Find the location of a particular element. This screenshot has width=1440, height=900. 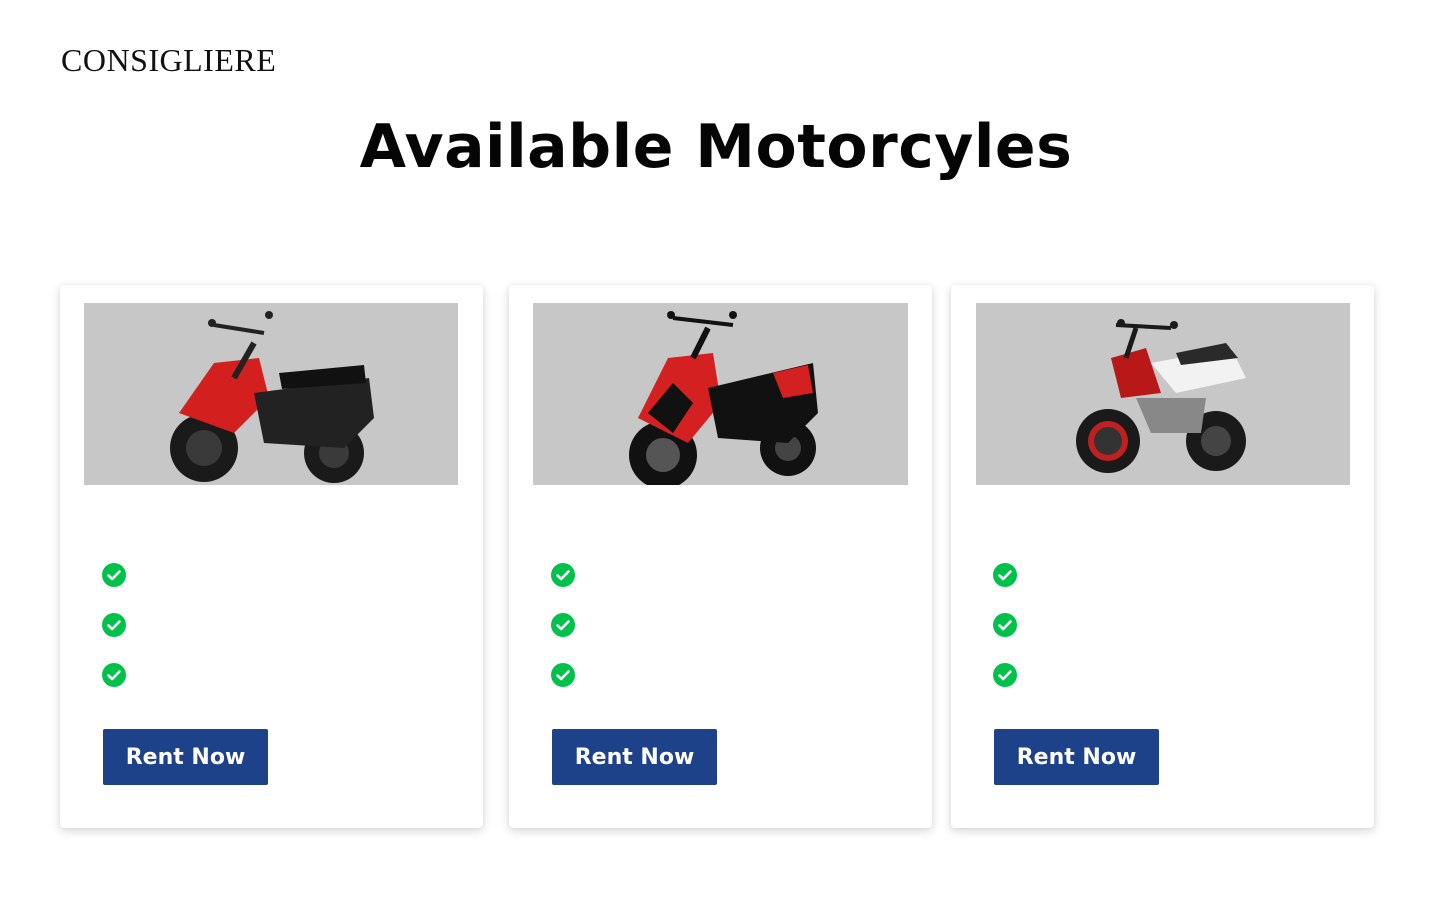

red-white-sport-motorcycle-image is located at coordinates (1161, 396).